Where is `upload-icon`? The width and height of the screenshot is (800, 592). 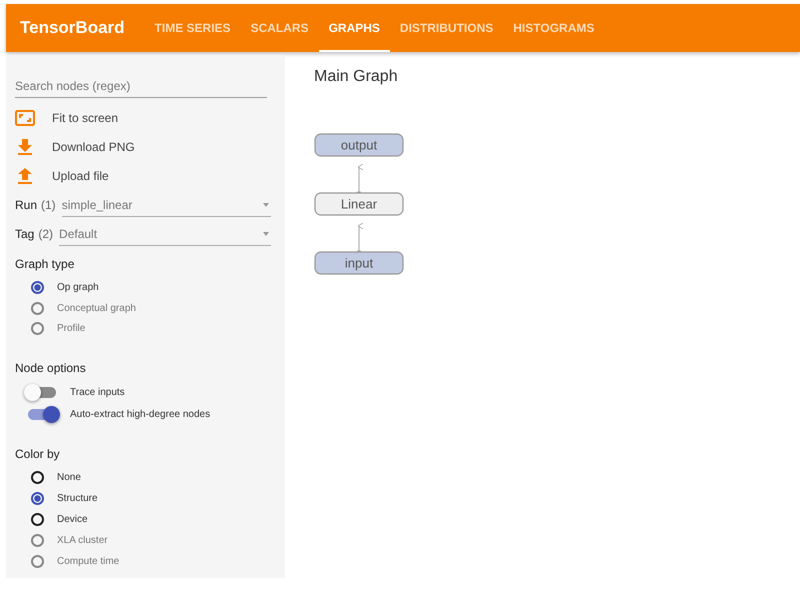
upload-icon is located at coordinates (25, 176).